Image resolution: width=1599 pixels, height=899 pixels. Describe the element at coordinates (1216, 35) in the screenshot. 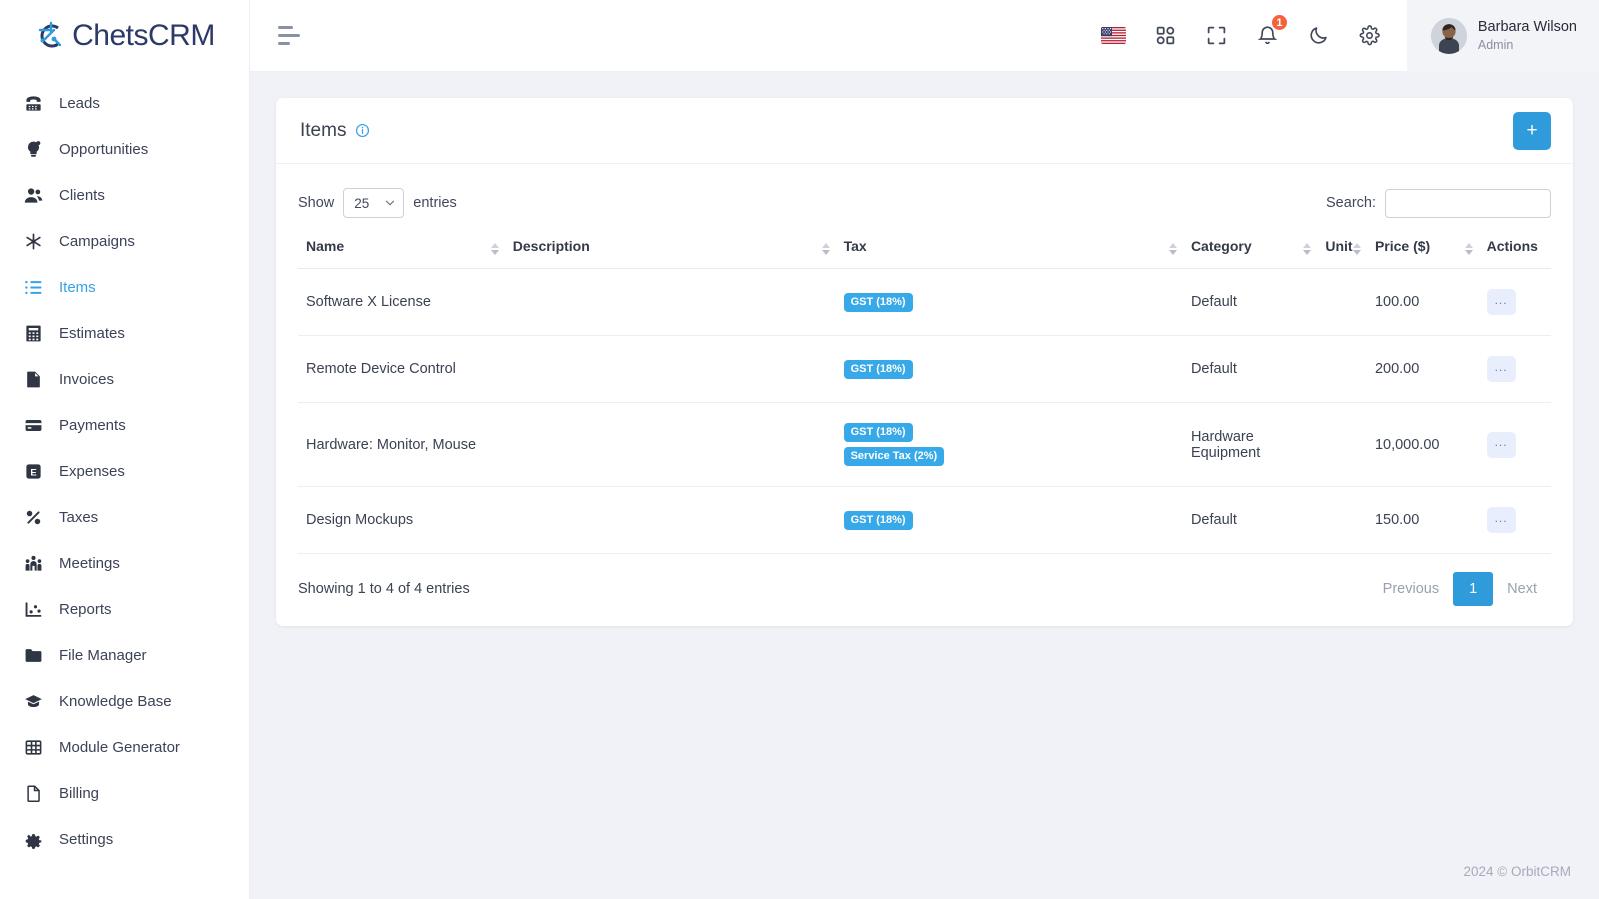

I see `fullscreen-icon` at that location.